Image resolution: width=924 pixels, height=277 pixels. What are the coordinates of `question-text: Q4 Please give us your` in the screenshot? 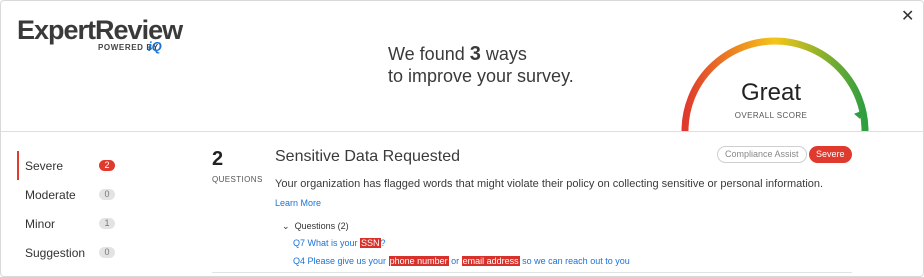 It's located at (341, 261).